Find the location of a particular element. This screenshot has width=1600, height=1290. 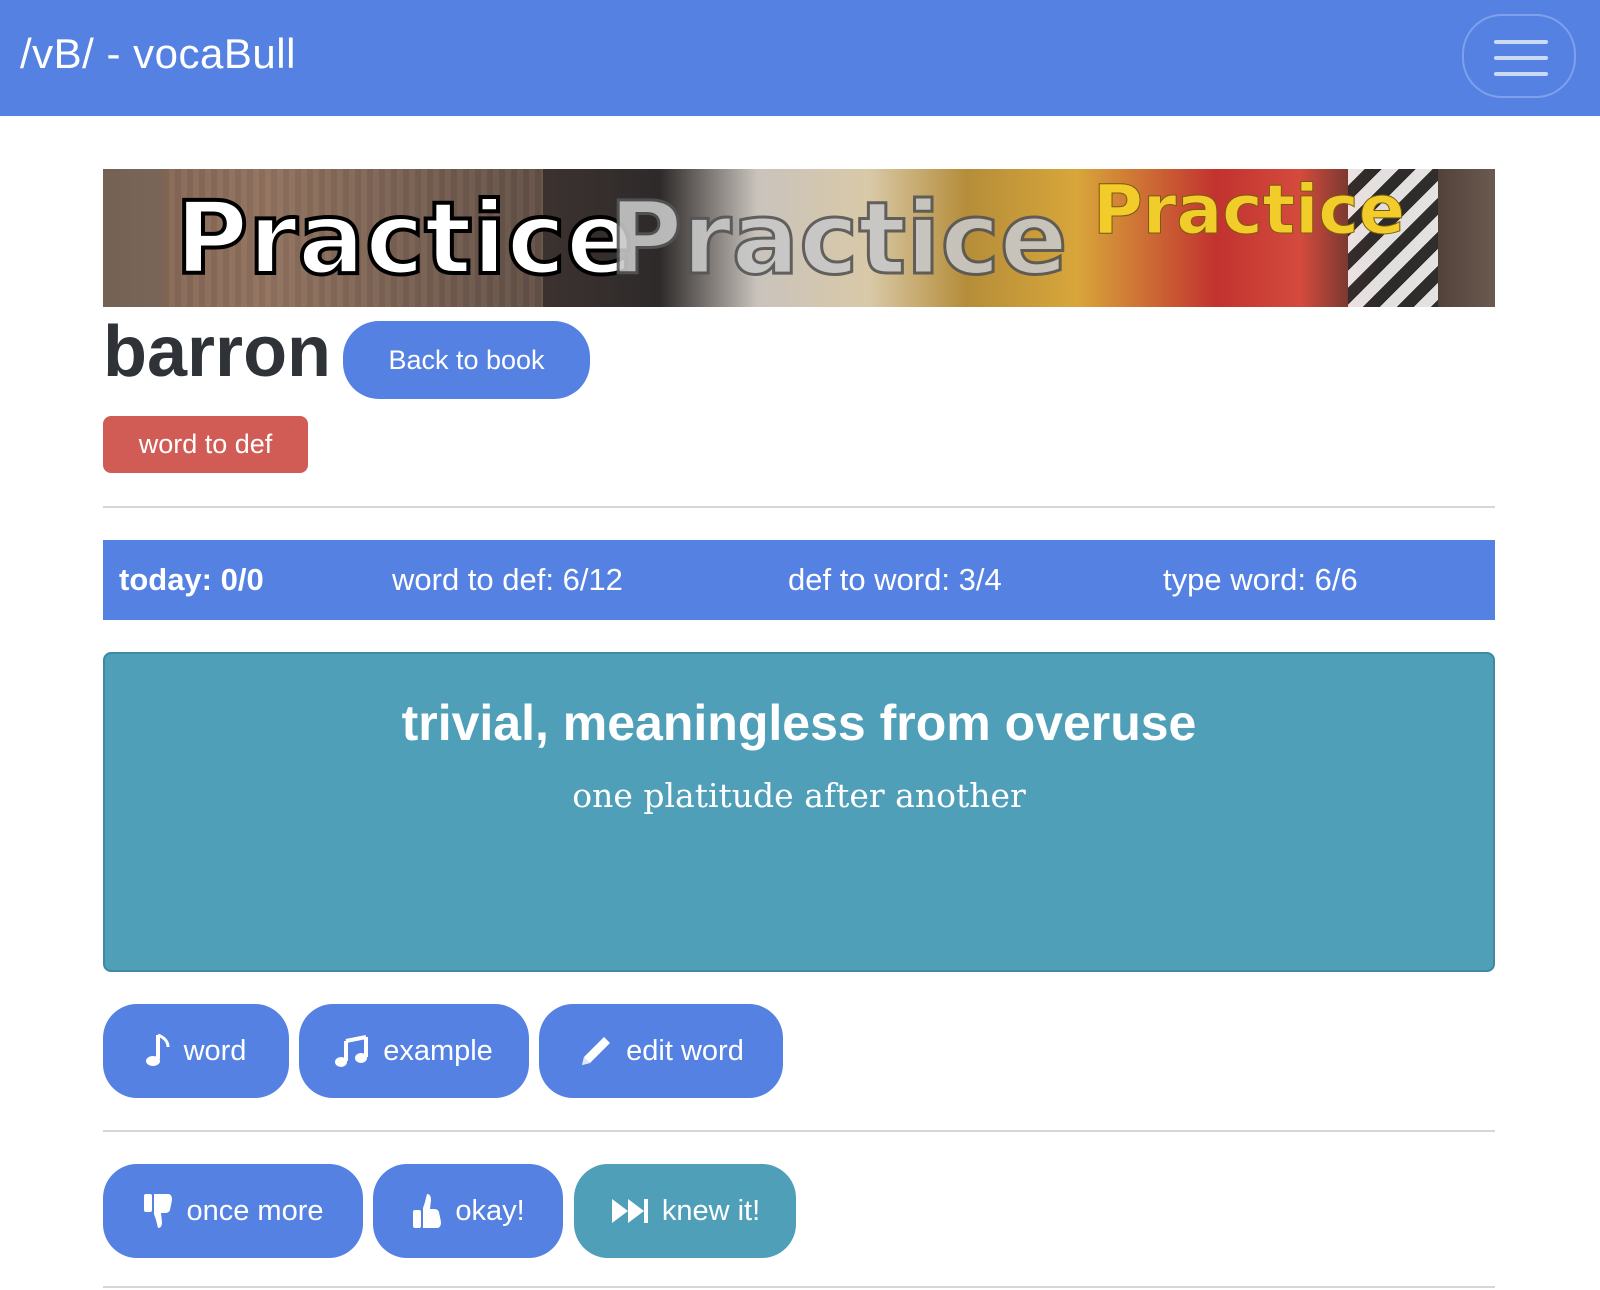

practice-banner-image: Practice Practice Practice is located at coordinates (799, 238).